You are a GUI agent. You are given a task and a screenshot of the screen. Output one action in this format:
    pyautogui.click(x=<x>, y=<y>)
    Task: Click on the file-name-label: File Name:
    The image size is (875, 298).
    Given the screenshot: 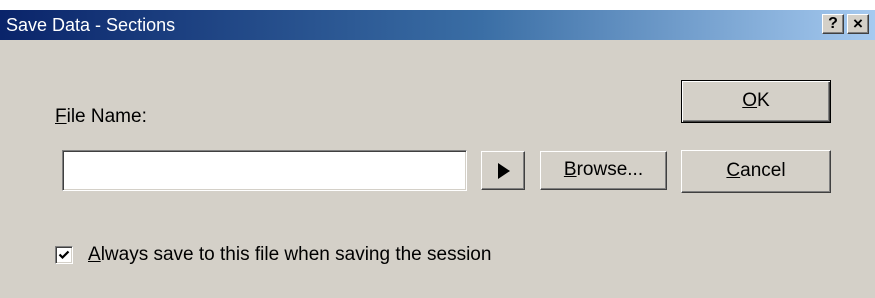 What is the action you would take?
    pyautogui.click(x=101, y=116)
    